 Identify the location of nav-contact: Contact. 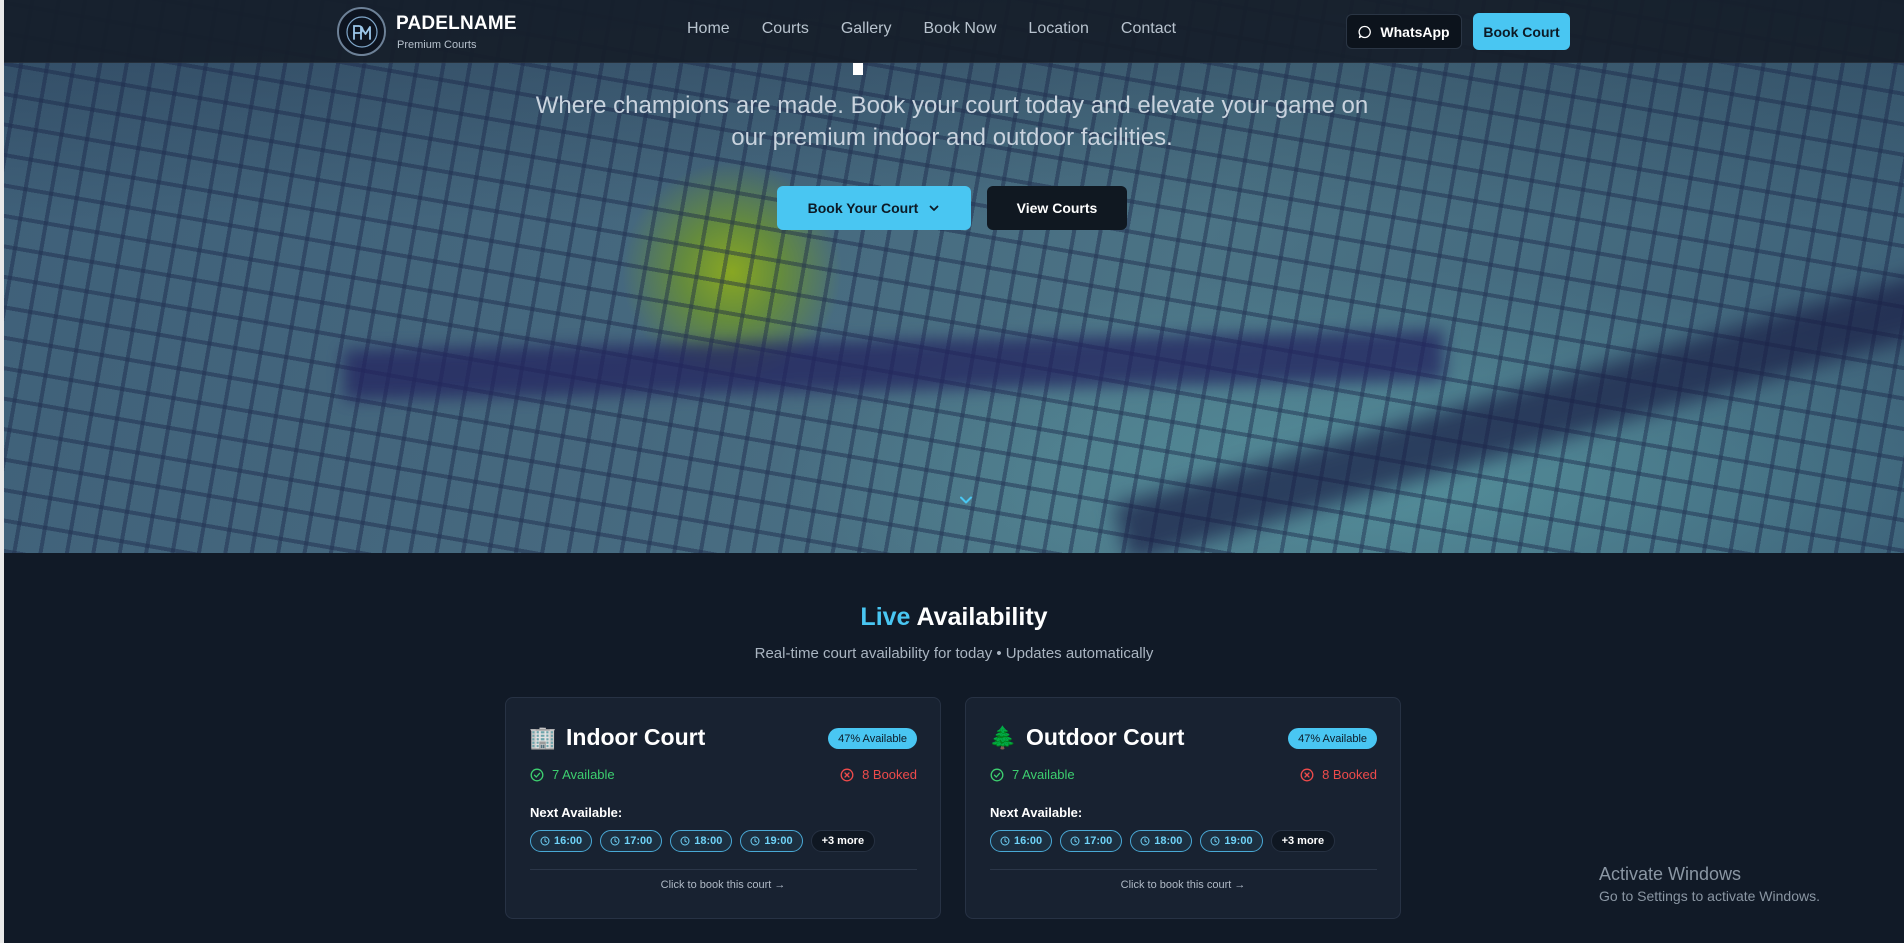
(1148, 29).